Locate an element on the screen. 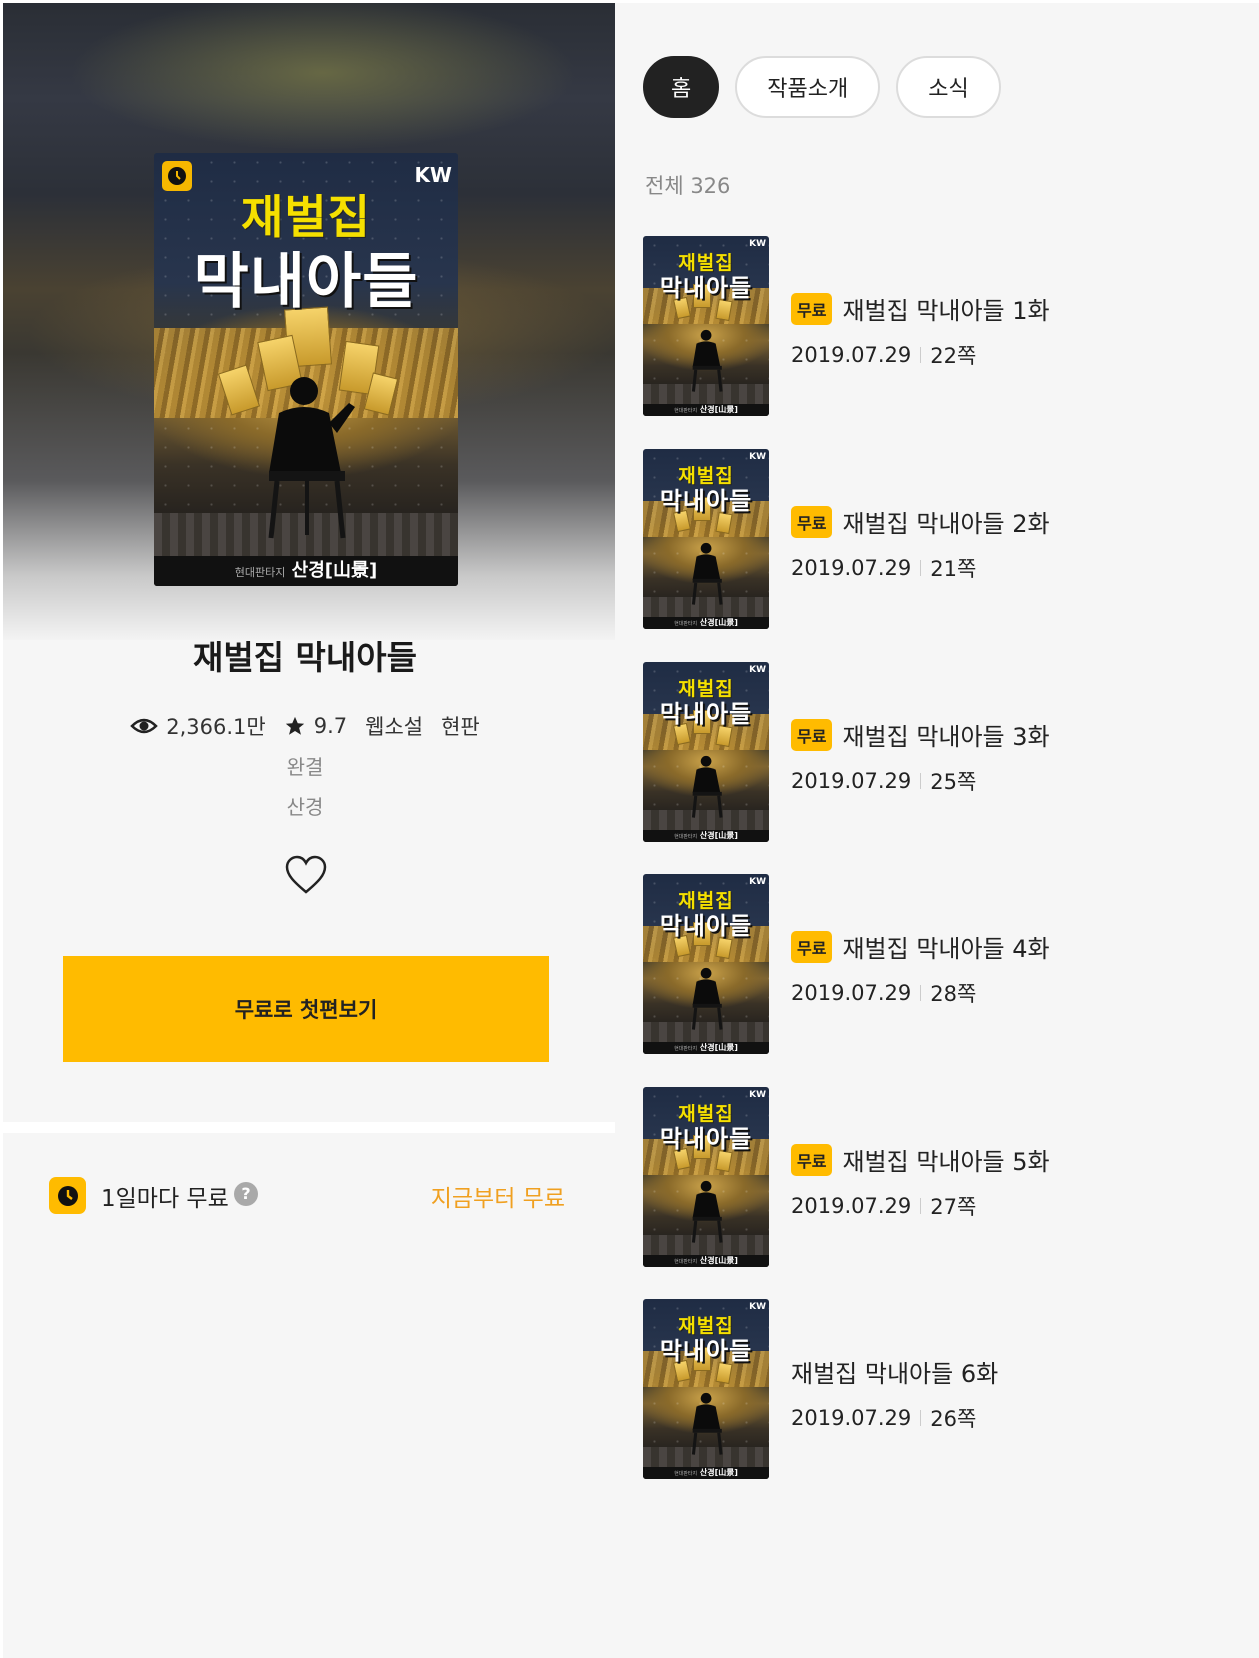 The height and width of the screenshot is (1658, 1259). episode-pages: 26쪽 is located at coordinates (953, 1419).